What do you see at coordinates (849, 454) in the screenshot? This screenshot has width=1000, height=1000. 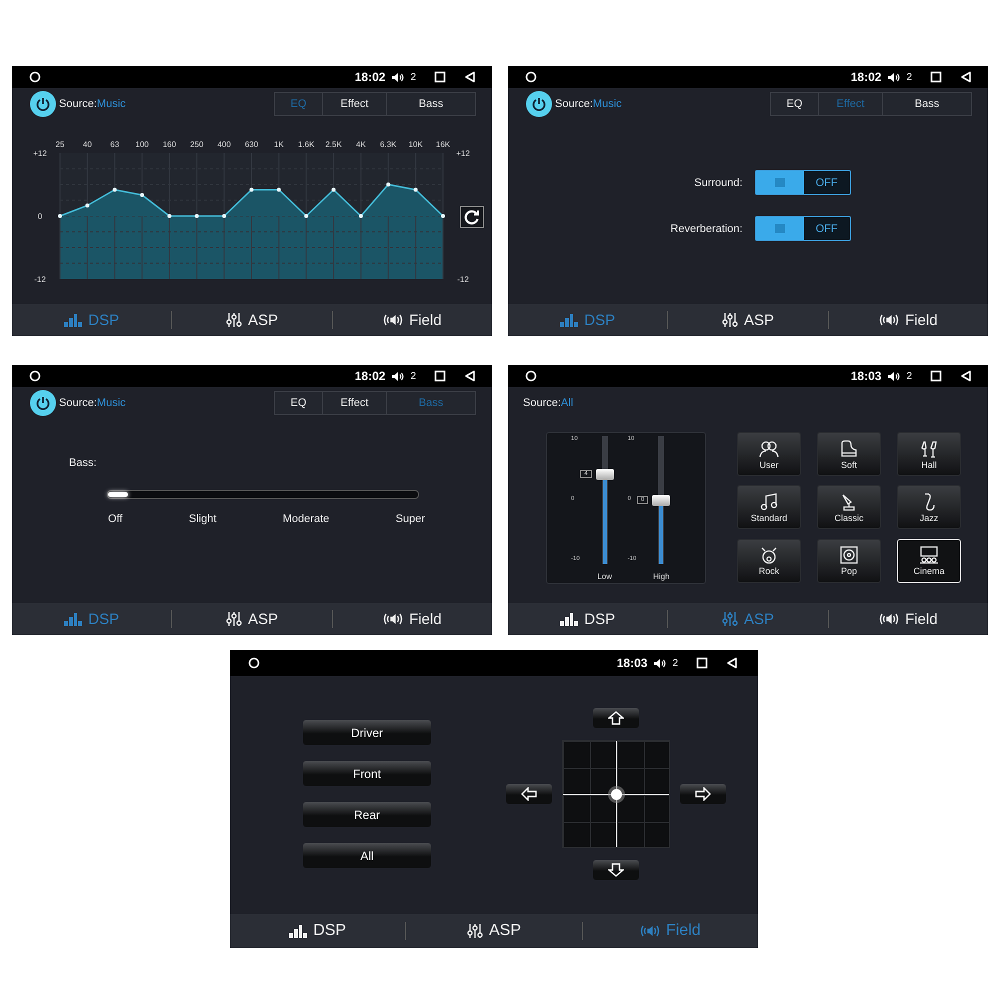 I see `preset-button: Soft` at bounding box center [849, 454].